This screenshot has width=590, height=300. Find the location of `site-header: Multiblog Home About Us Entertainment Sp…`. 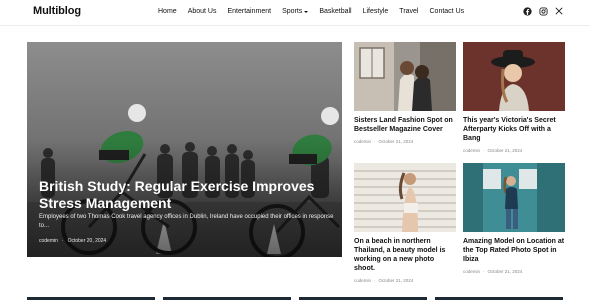

site-header: Multiblog Home About Us Entertainment Sp… is located at coordinates (295, 13).